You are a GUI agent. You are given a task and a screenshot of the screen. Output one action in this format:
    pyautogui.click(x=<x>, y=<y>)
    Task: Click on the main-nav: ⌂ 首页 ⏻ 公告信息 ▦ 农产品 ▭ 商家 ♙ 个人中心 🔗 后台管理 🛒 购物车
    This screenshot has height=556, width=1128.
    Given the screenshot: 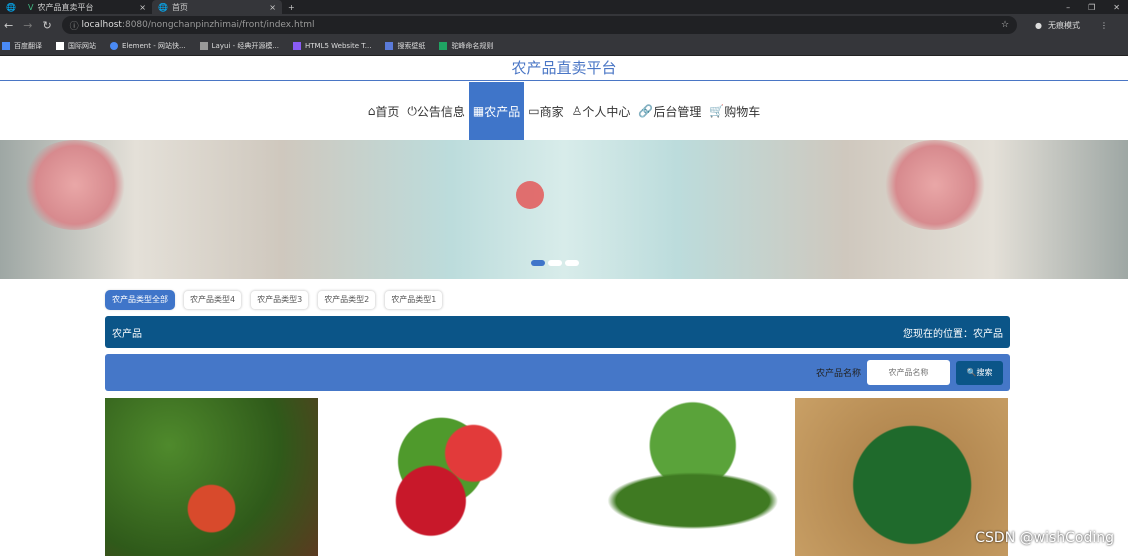 What is the action you would take?
    pyautogui.click(x=564, y=111)
    